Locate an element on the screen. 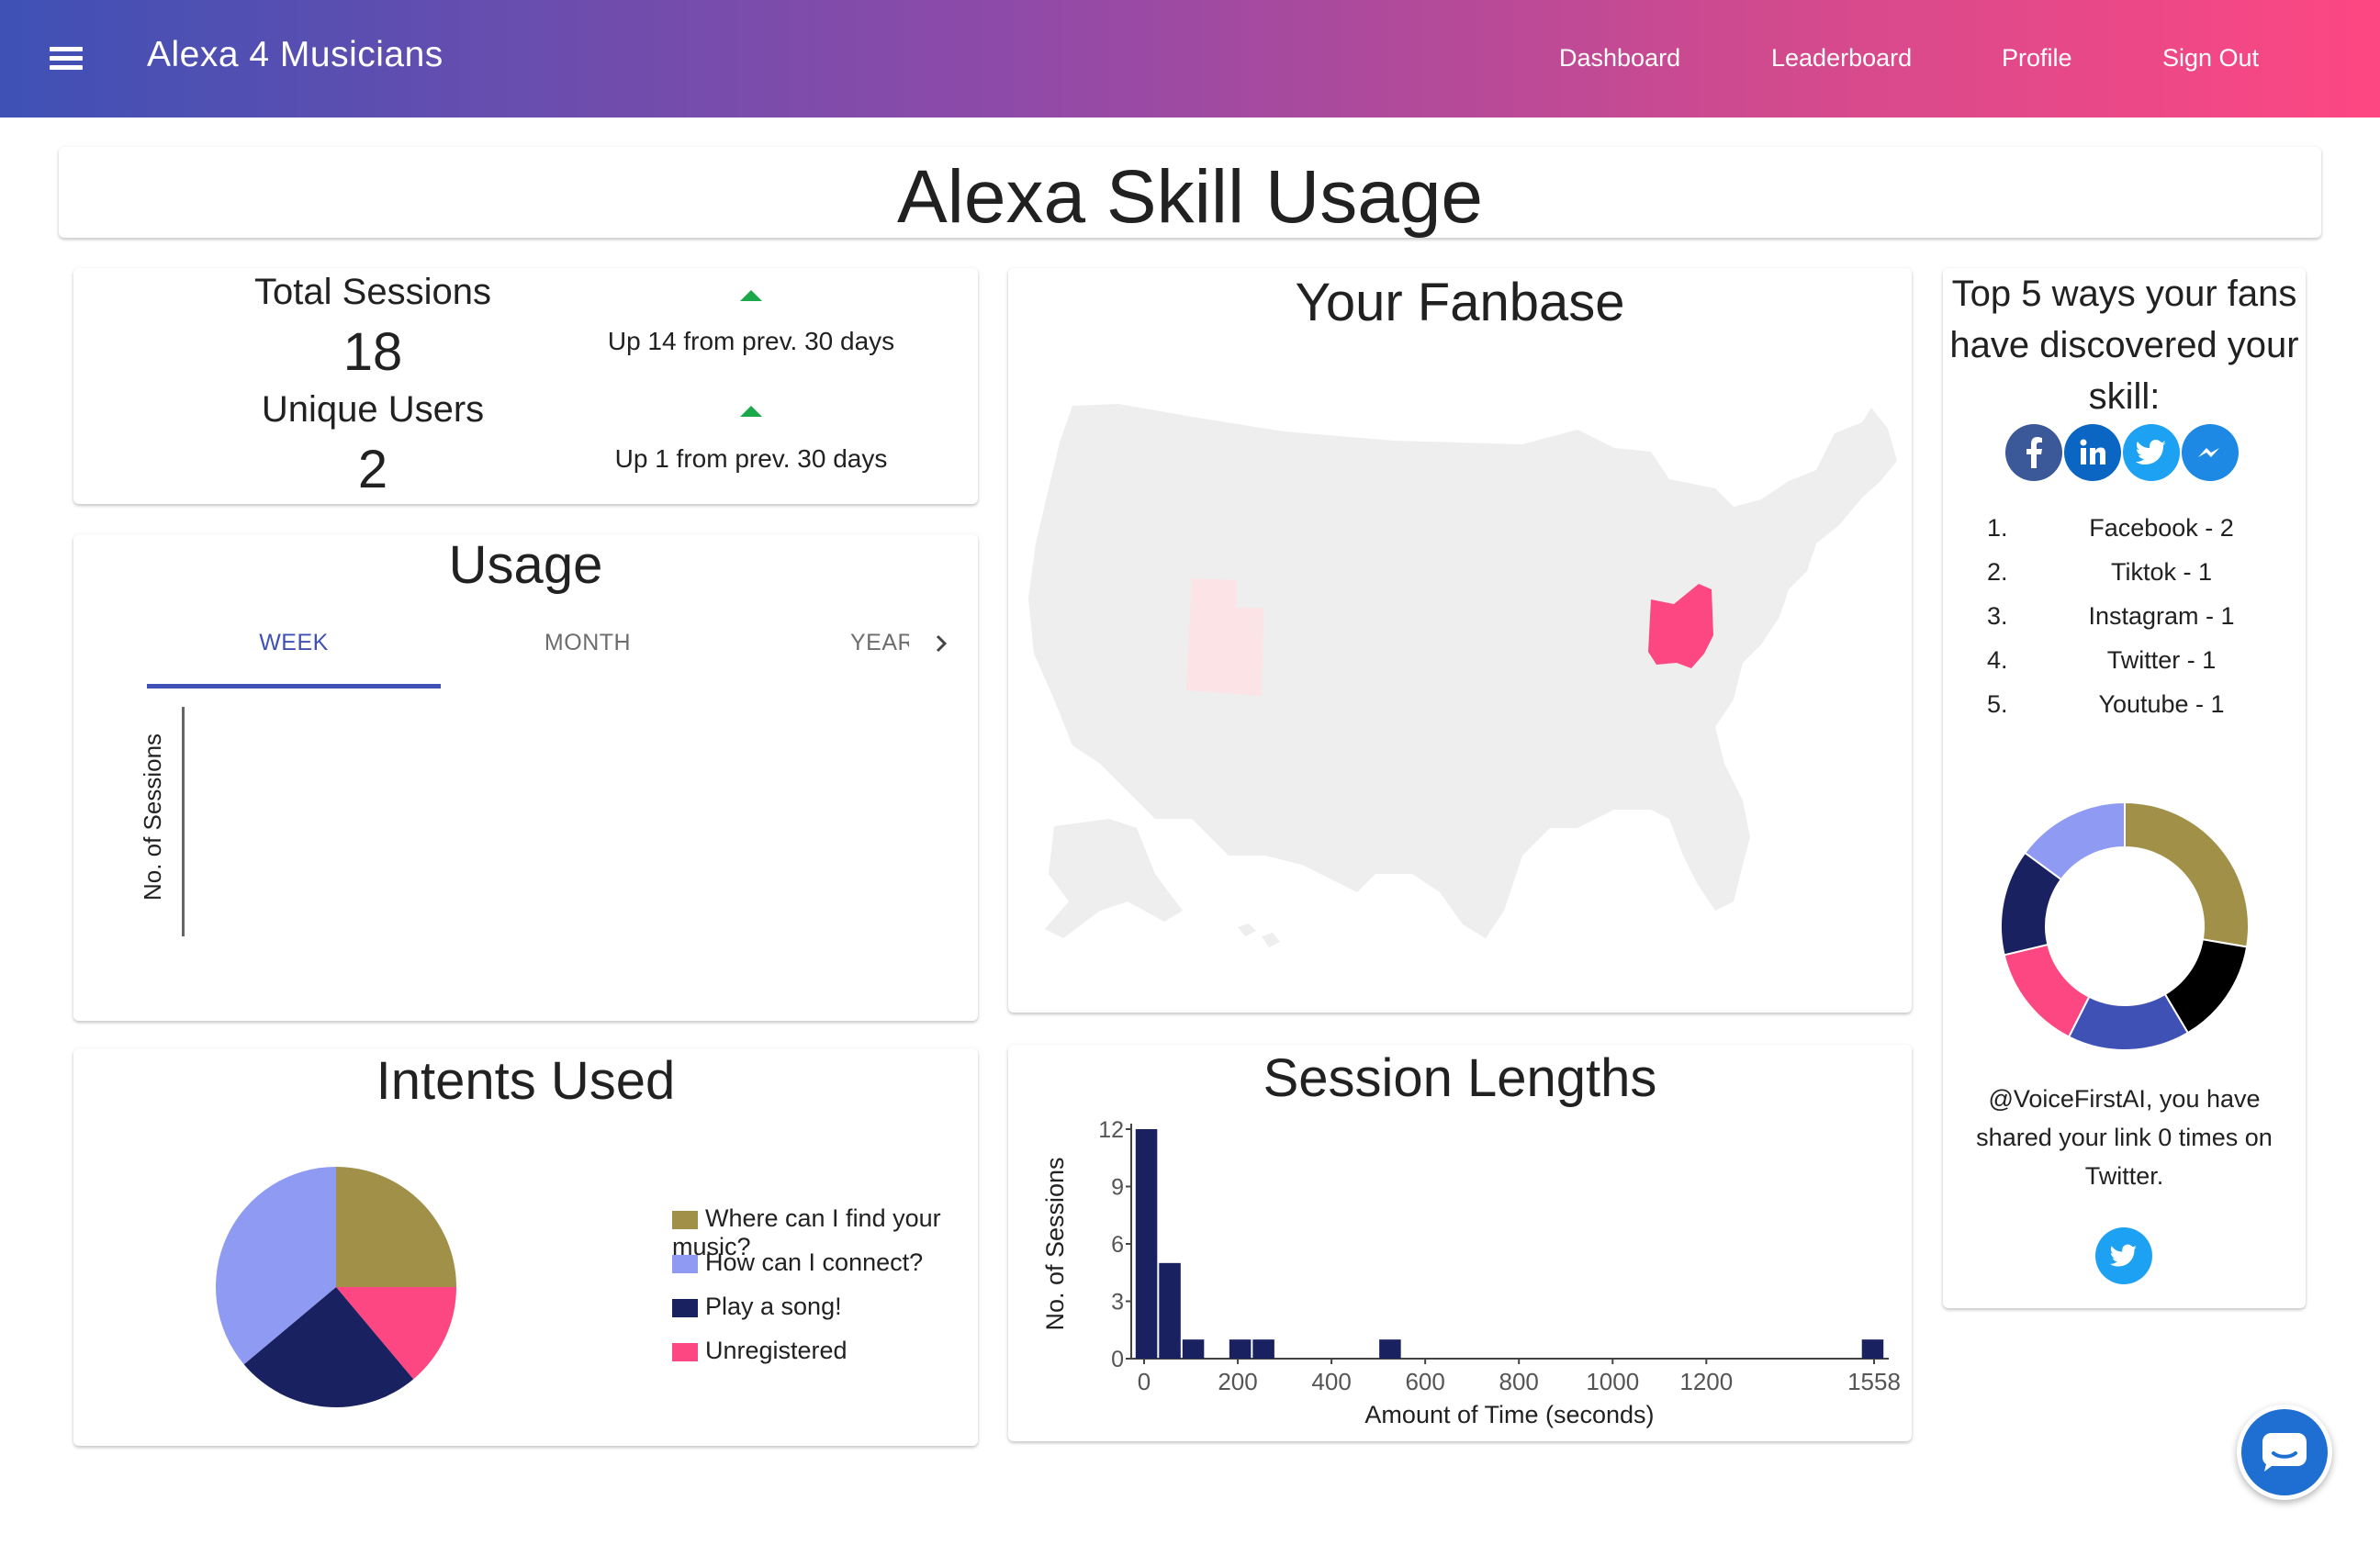 The height and width of the screenshot is (1545, 2380). chat-button is located at coordinates (2284, 1452).